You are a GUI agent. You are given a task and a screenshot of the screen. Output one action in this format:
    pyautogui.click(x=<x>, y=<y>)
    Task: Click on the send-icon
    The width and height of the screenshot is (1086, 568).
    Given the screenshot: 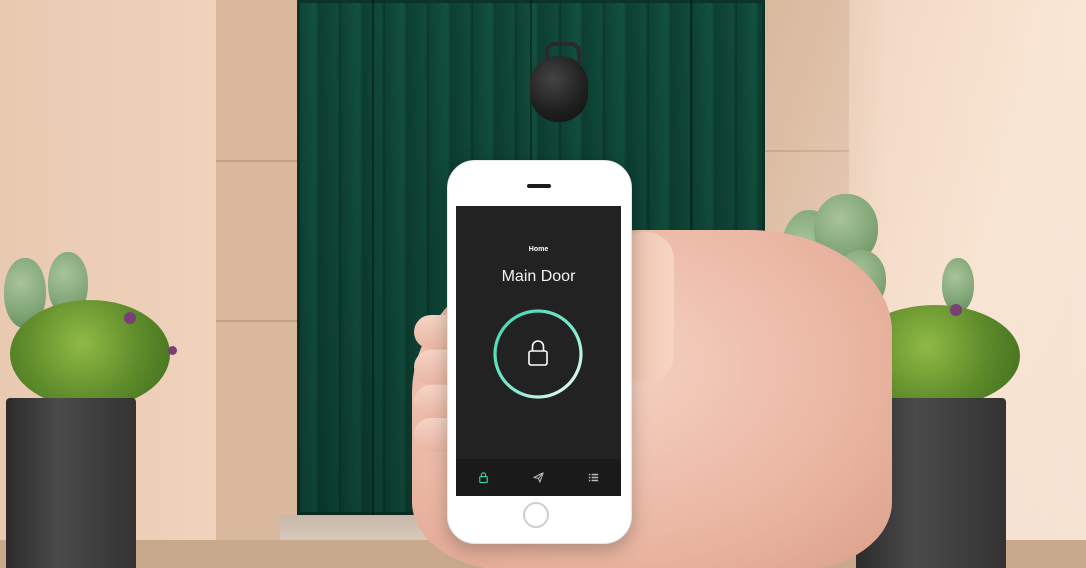 What is the action you would take?
    pyautogui.click(x=538, y=477)
    